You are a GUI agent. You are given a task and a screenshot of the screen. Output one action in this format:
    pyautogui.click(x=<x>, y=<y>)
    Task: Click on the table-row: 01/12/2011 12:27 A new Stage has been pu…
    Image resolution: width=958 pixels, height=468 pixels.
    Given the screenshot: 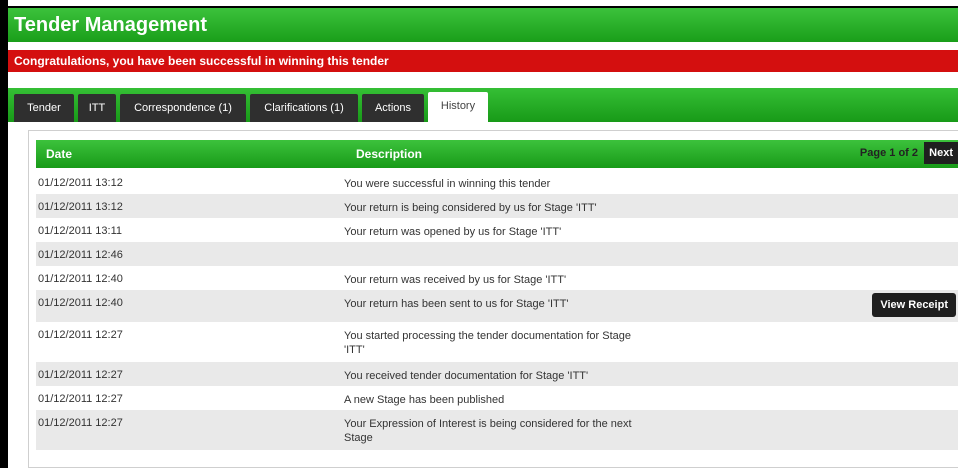 What is the action you would take?
    pyautogui.click(x=497, y=398)
    